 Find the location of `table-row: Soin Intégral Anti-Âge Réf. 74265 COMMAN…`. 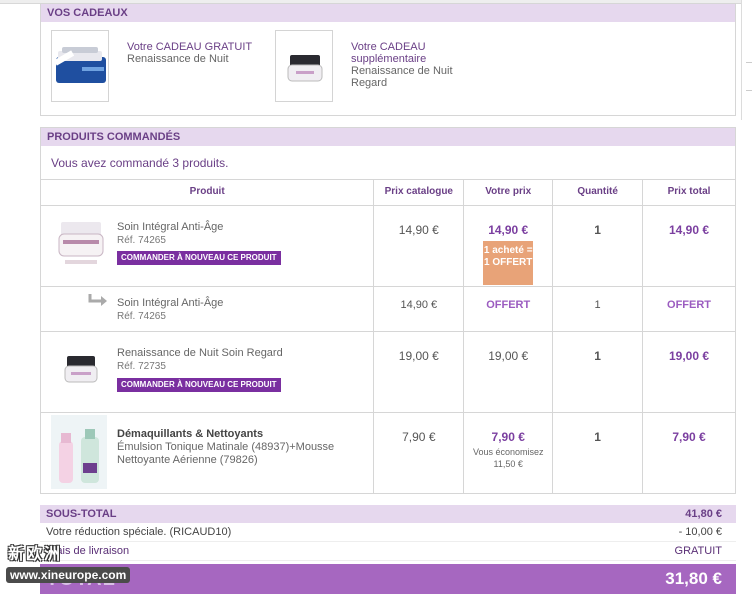

table-row: Soin Intégral Anti-Âge Réf. 74265 COMMAN… is located at coordinates (387, 246).